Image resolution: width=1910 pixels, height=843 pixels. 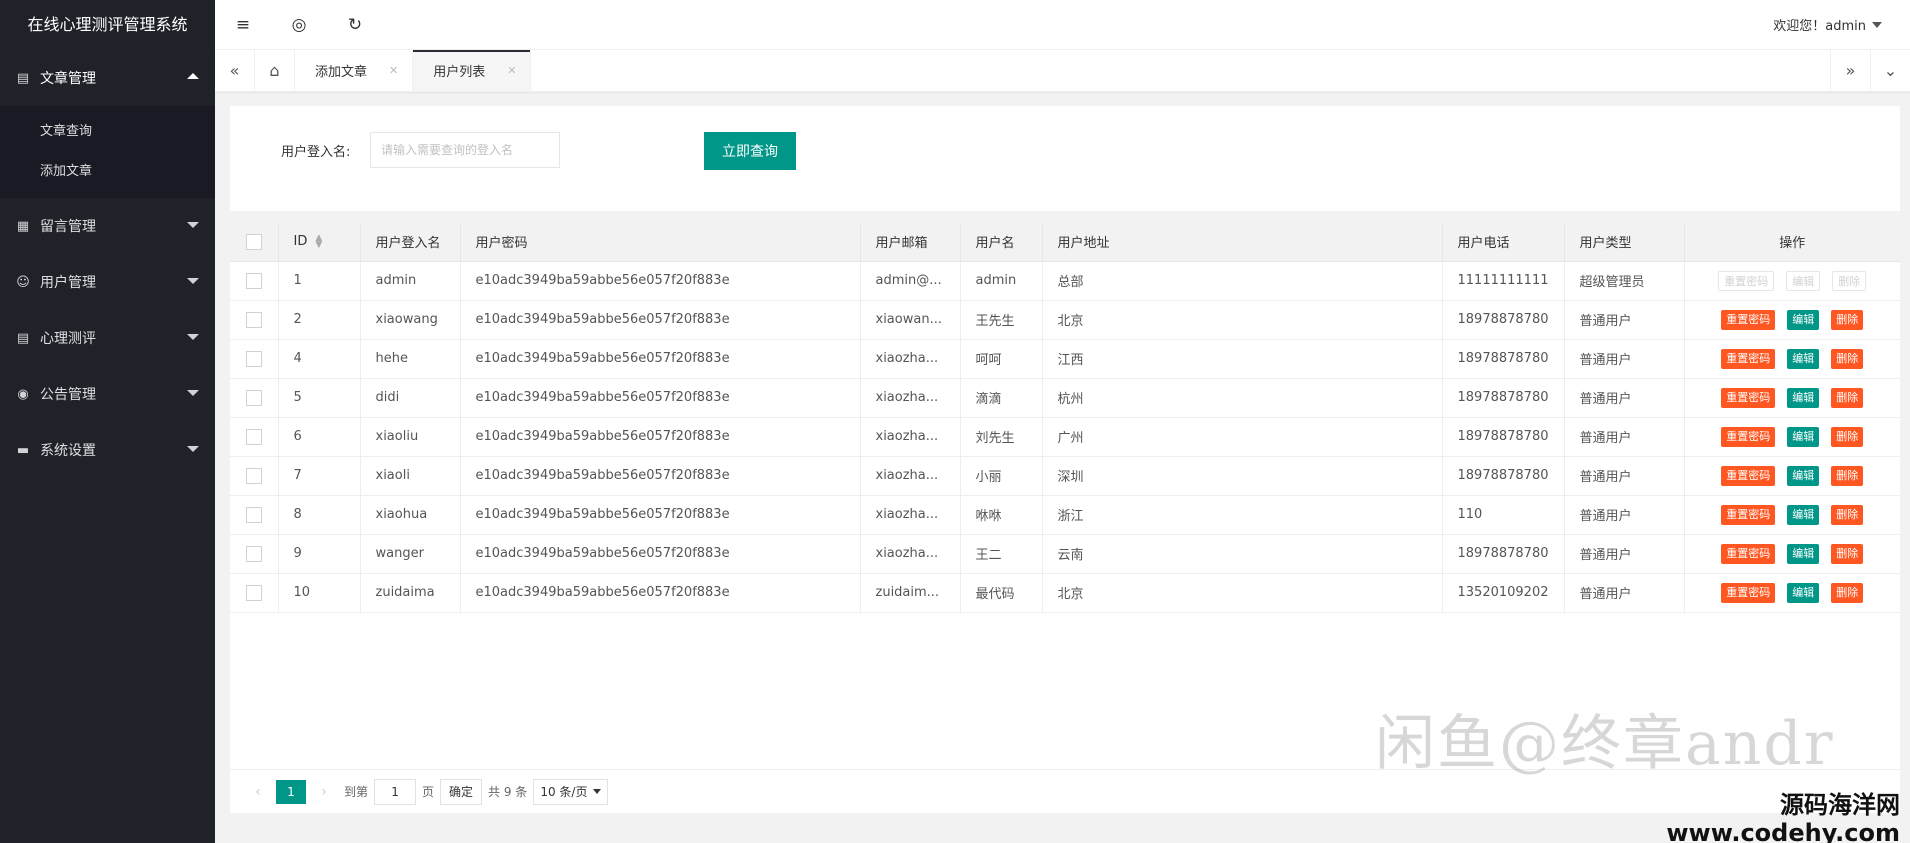 What do you see at coordinates (1001, 554) in the screenshot?
I see `cell-name: 王二` at bounding box center [1001, 554].